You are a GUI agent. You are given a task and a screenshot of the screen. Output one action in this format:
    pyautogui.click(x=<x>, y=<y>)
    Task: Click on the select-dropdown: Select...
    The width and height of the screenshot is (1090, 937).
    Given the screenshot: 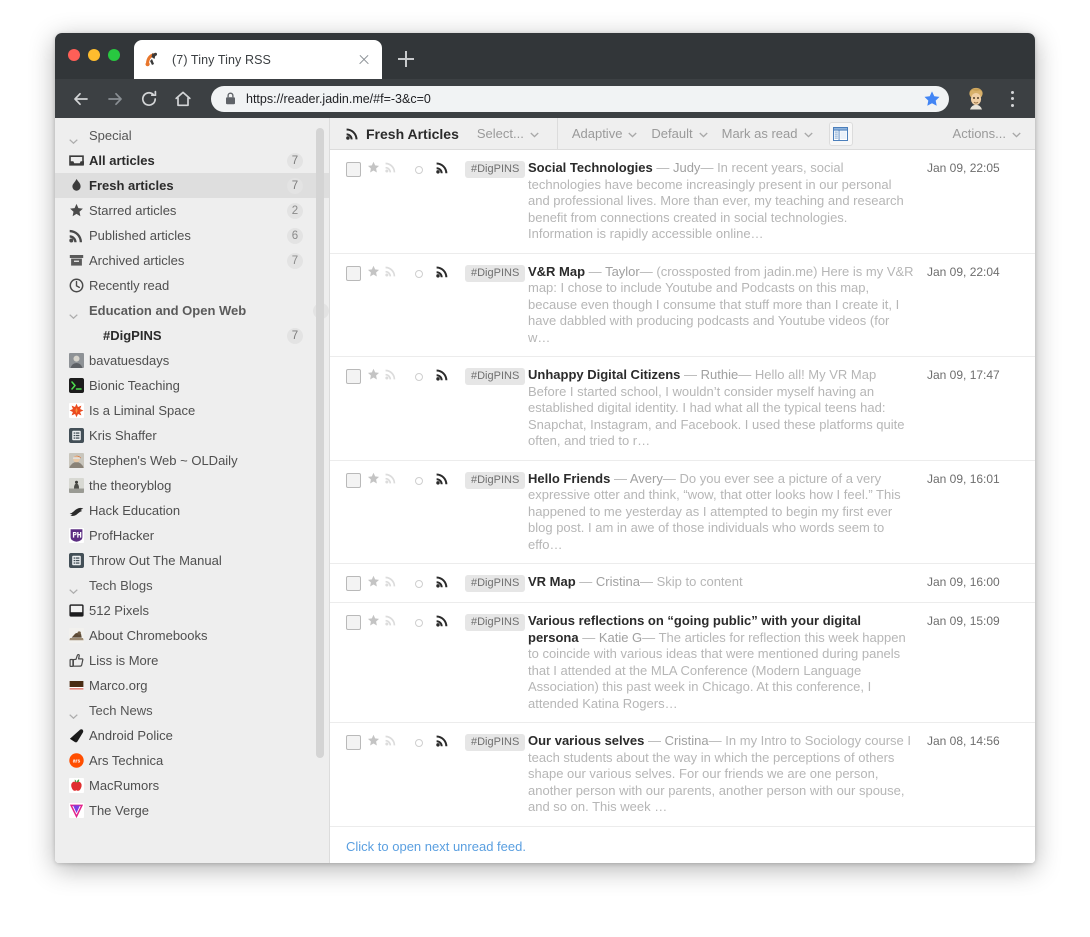 What is the action you would take?
    pyautogui.click(x=508, y=133)
    